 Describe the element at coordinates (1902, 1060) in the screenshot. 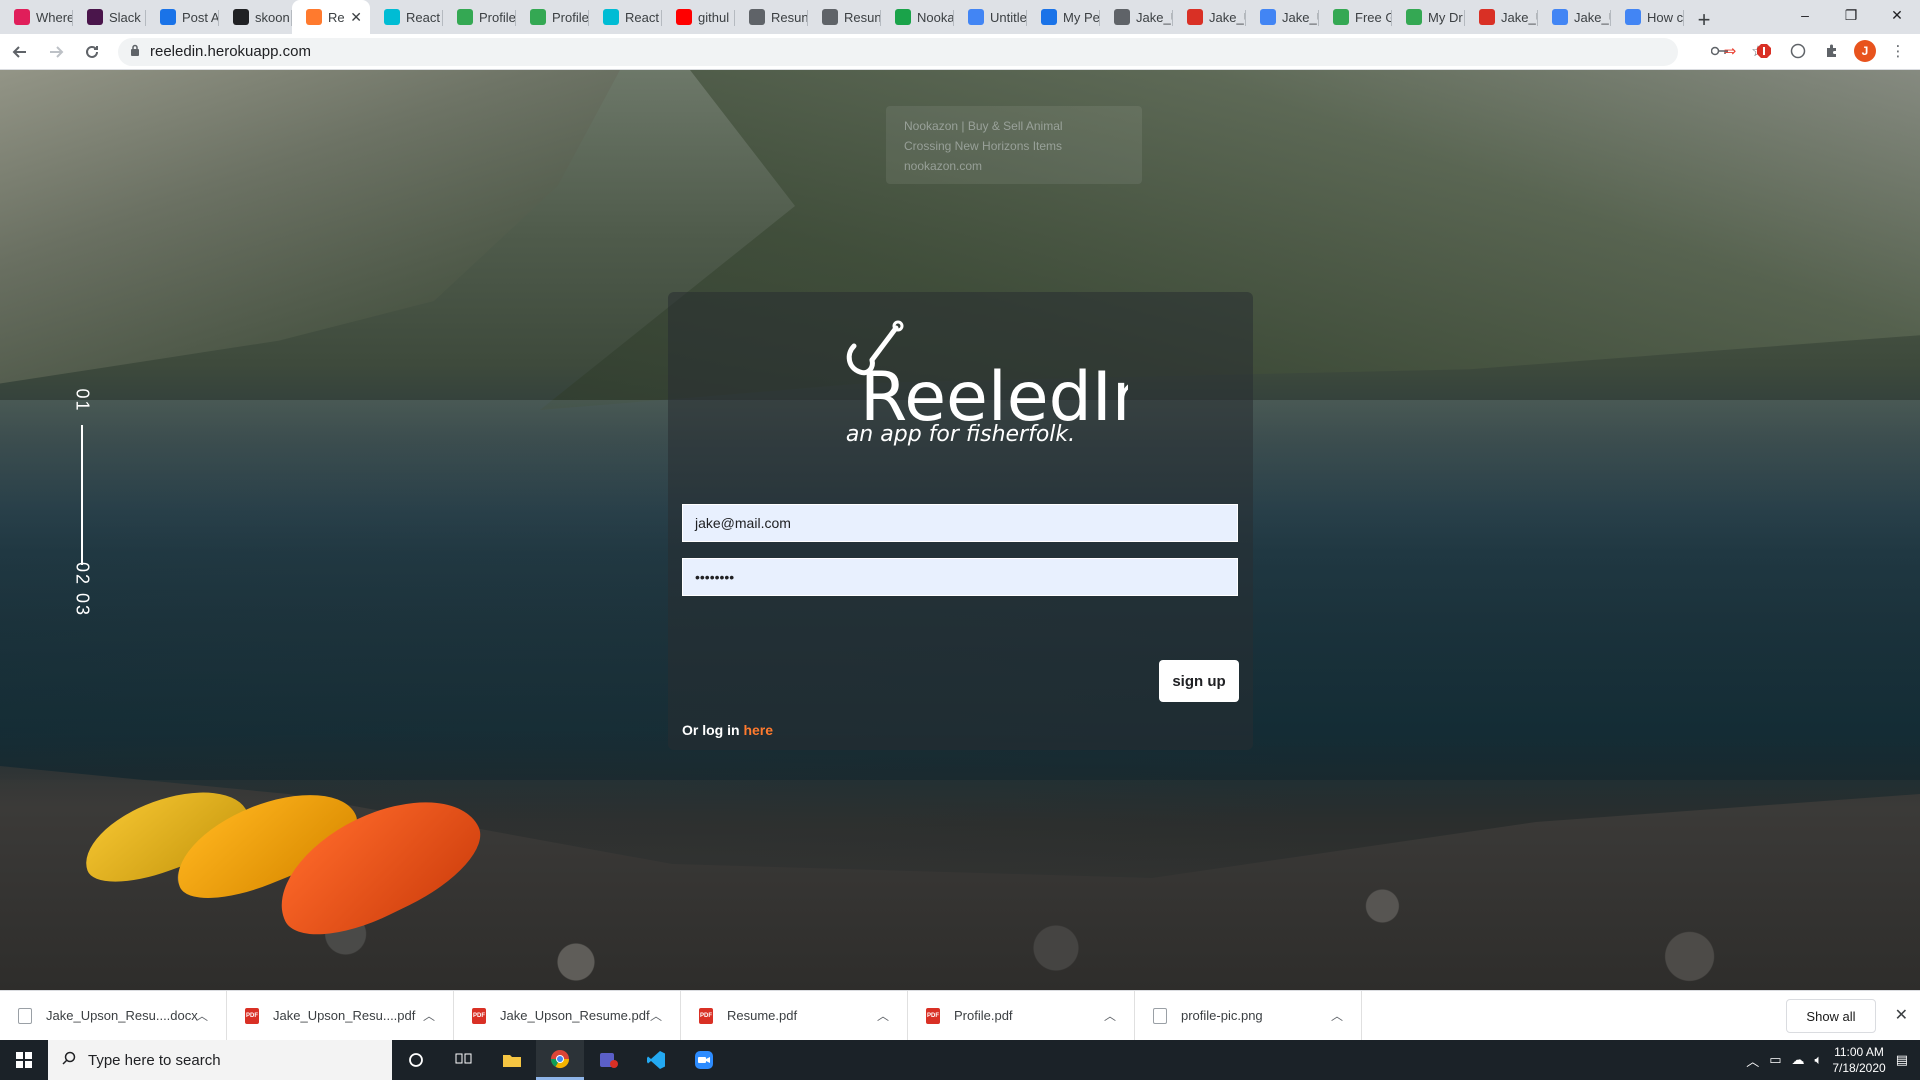

I see `notifications-icon: ▤` at that location.